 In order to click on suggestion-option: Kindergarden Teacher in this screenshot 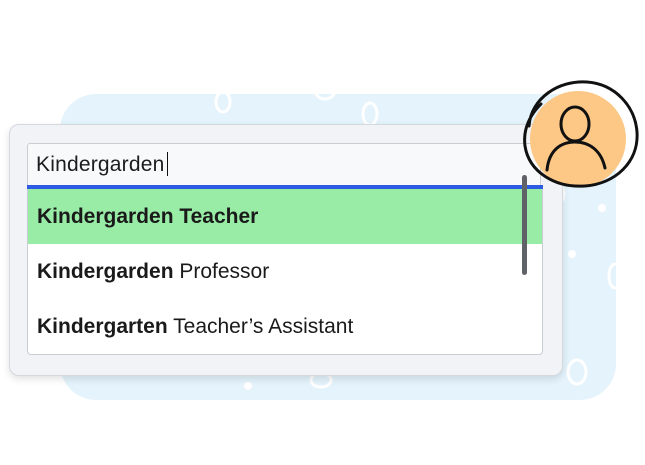, I will do `click(285, 216)`.